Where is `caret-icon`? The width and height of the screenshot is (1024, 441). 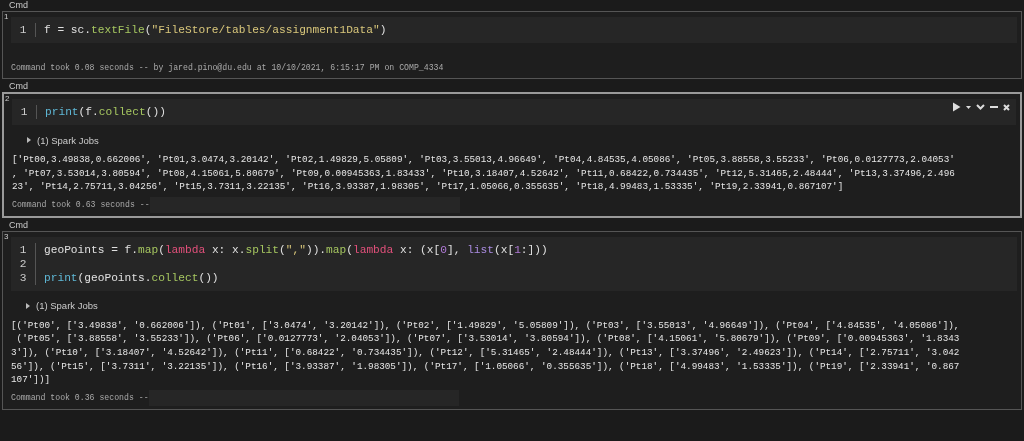 caret-icon is located at coordinates (968, 107).